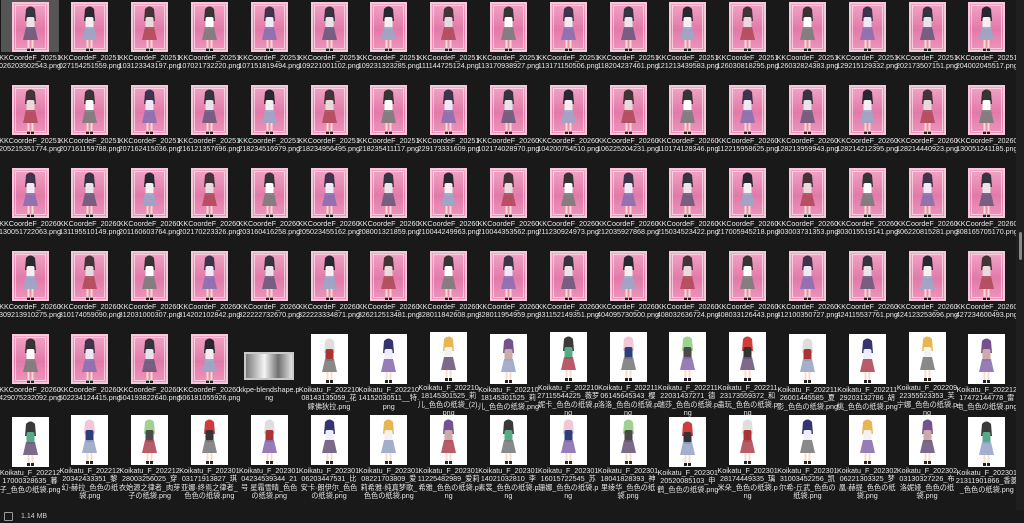 Image resolution: width=1024 pixels, height=523 pixels. Describe the element at coordinates (508, 290) in the screenshot. I see `file-item: KKCoordeF_20260328011954959.png` at that location.